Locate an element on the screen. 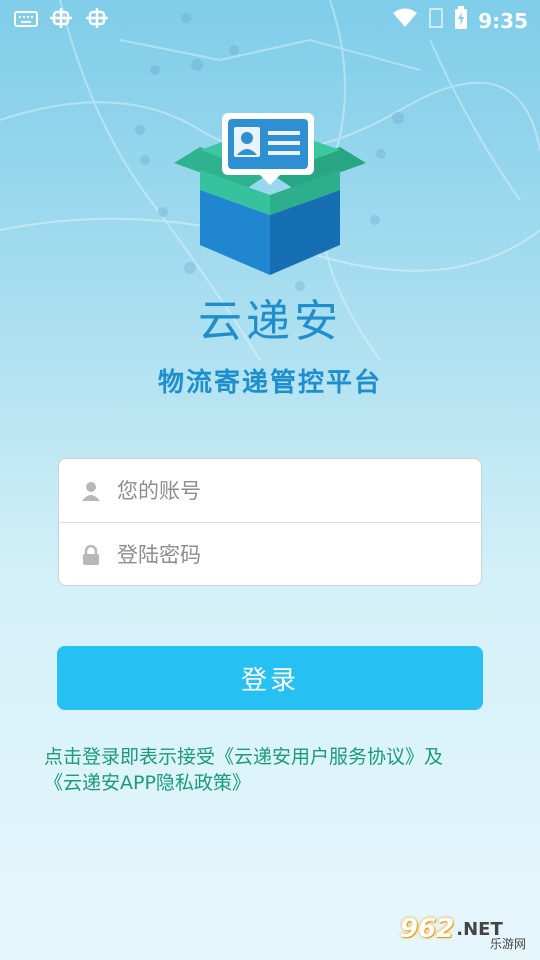  lock-icon is located at coordinates (91, 555).